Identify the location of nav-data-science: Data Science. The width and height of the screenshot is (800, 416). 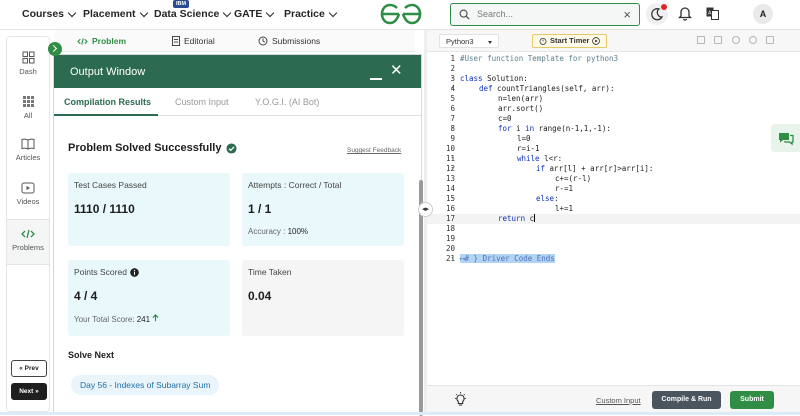
(193, 14).